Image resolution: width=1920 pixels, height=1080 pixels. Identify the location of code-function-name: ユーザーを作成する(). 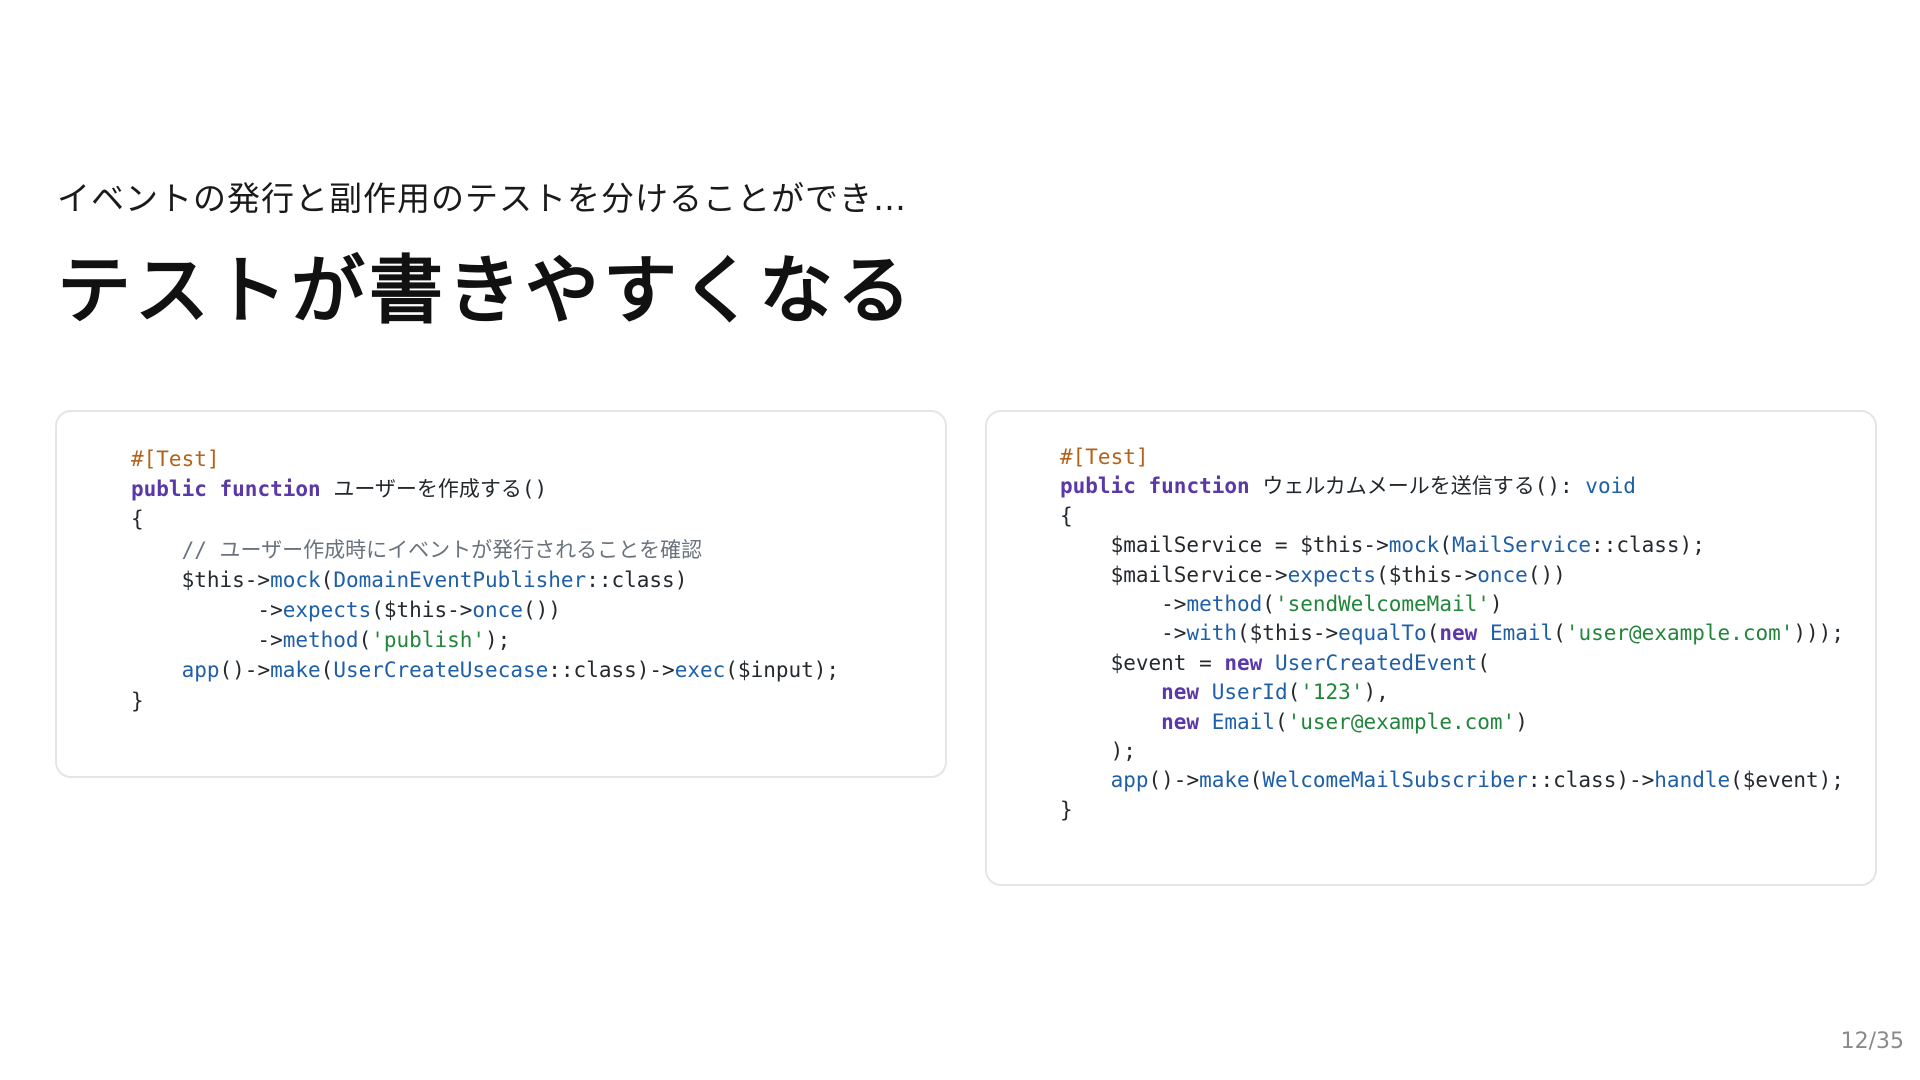
(440, 489).